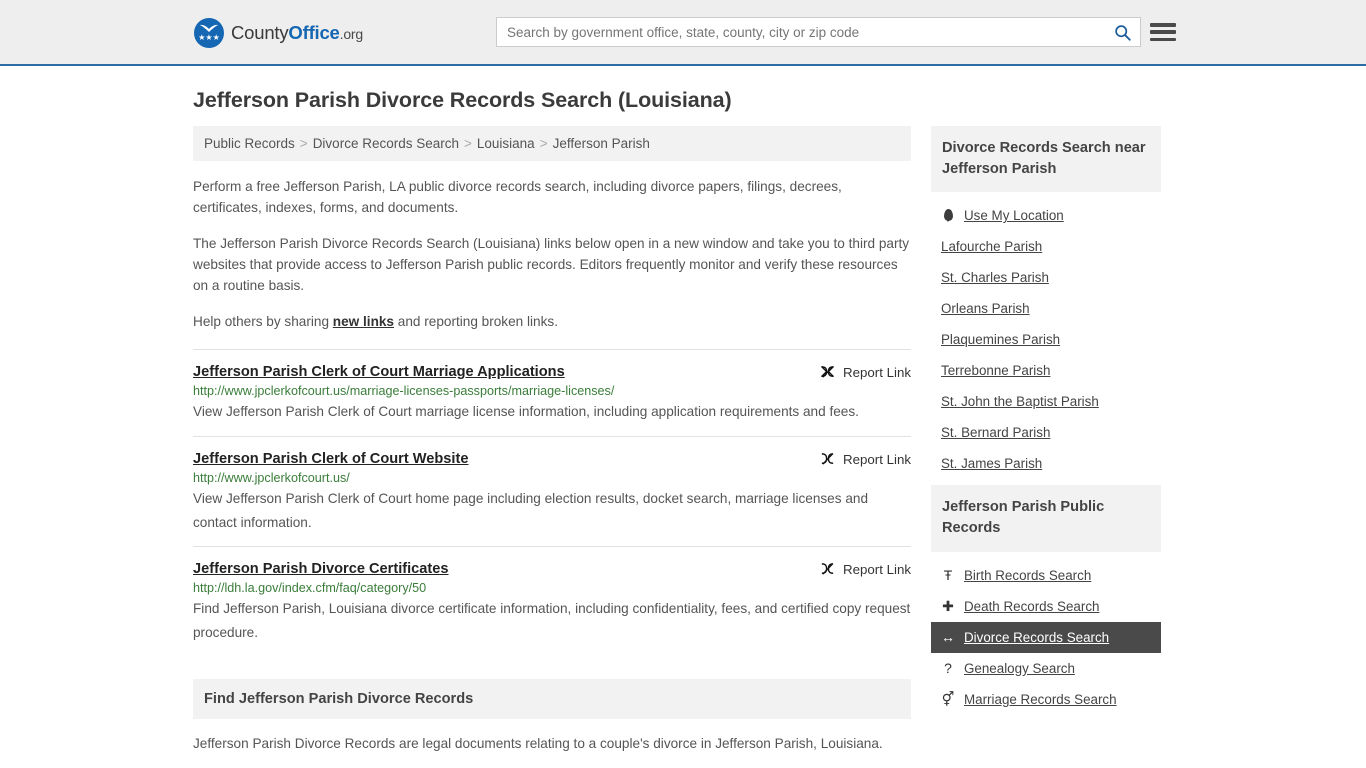  Describe the element at coordinates (263, 322) in the screenshot. I see `share-text-before: Help others by sharing` at that location.